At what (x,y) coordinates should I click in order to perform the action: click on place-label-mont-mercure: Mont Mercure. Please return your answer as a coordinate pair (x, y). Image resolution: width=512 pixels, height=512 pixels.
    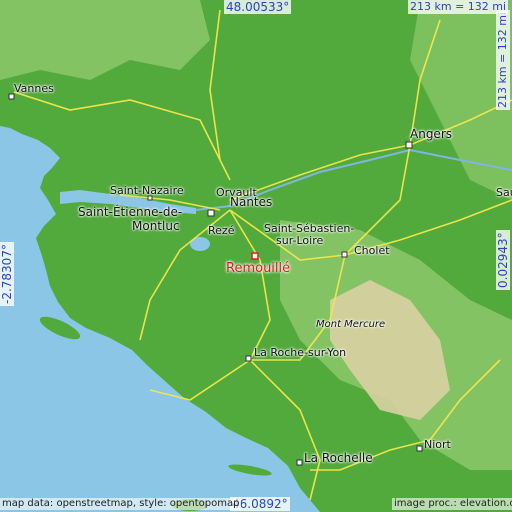
    Looking at the image, I should click on (351, 324).